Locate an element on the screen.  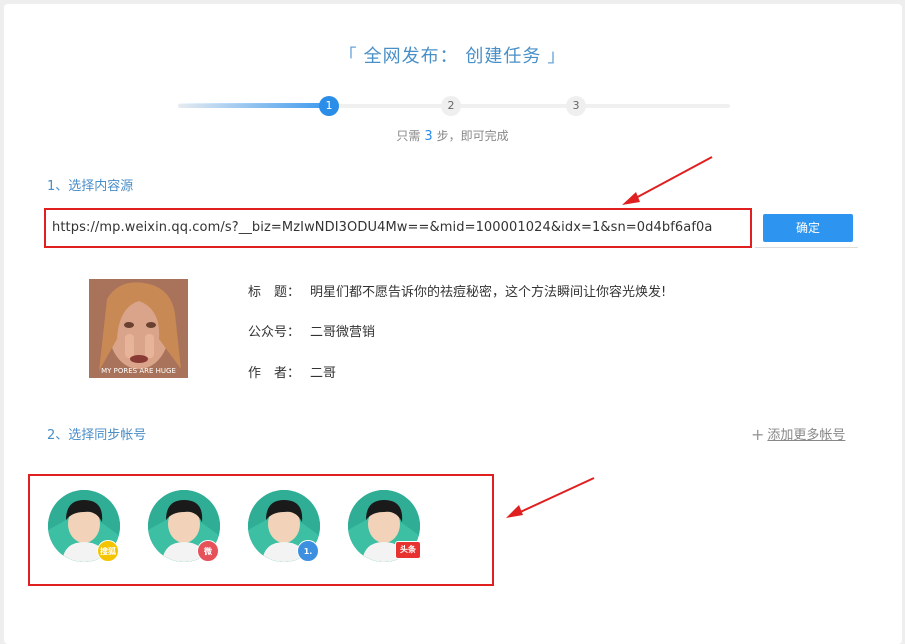
article-author-label: 作 者： is located at coordinates (274, 373).